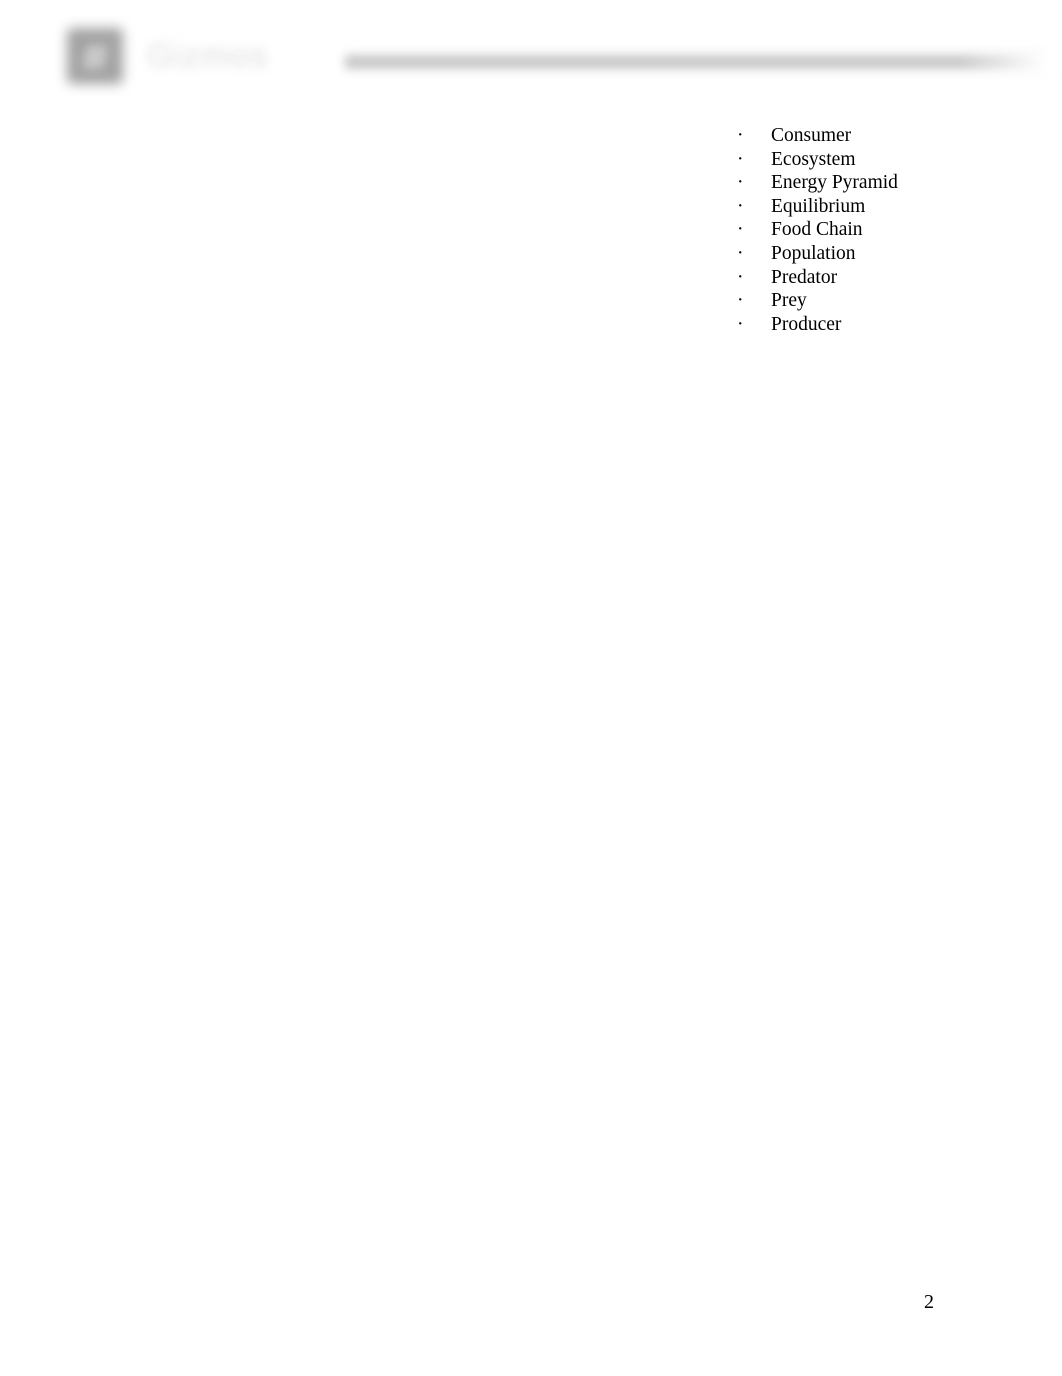 The width and height of the screenshot is (1062, 1376). I want to click on header-divider-rule, so click(695, 62).